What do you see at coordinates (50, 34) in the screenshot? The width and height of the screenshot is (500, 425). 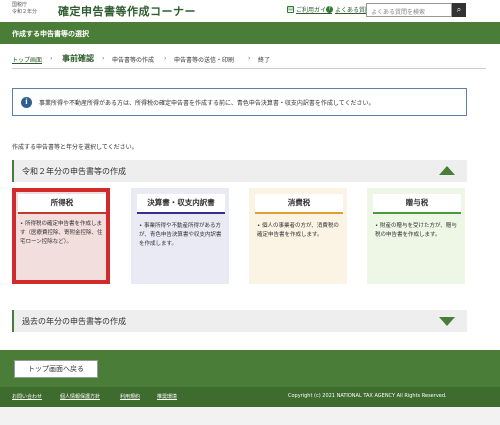 I see `page-title: 作成する申告書等の選択` at bounding box center [50, 34].